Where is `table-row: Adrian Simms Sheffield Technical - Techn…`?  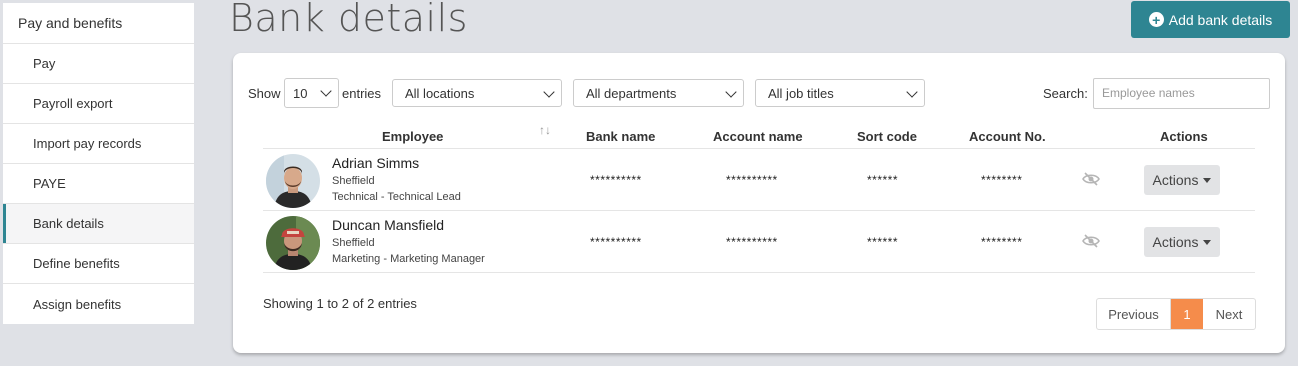 table-row: Adrian Simms Sheffield Technical - Techn… is located at coordinates (759, 180).